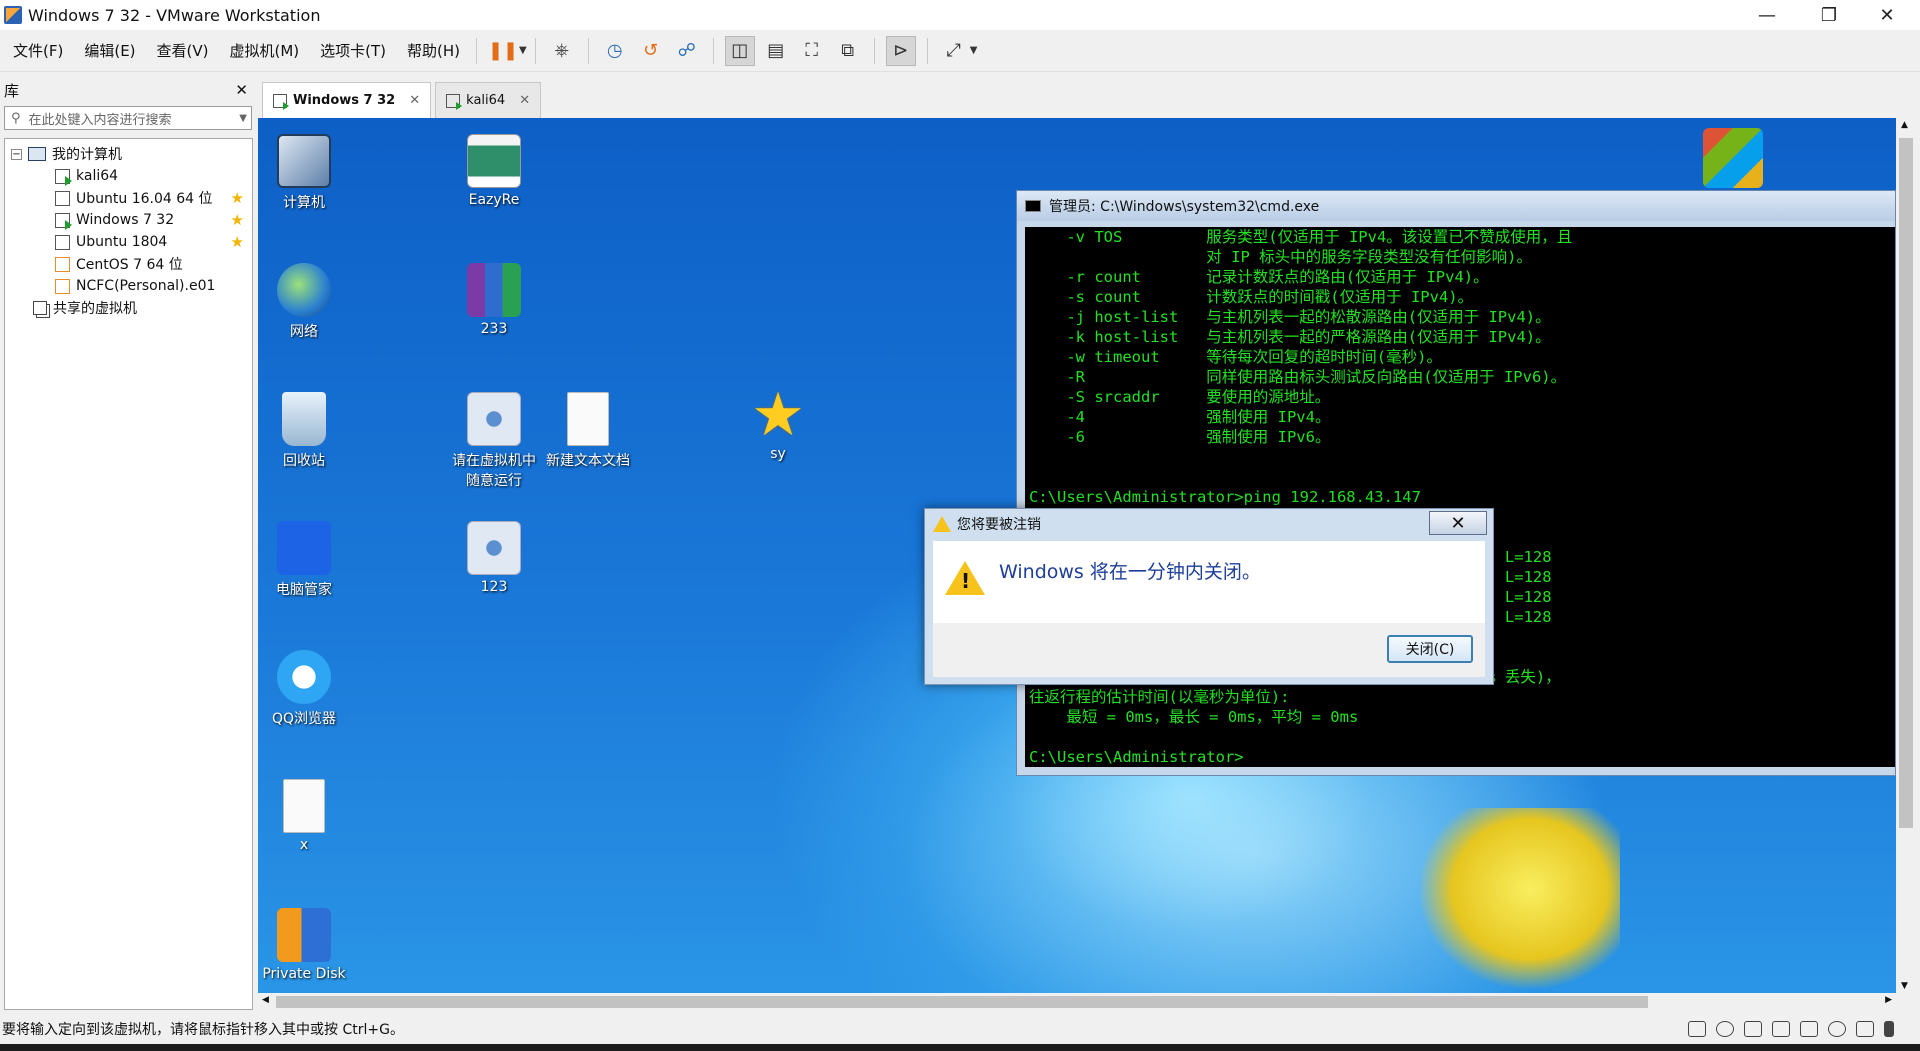  Describe the element at coordinates (1430, 649) in the screenshot. I see `close-button: 关闭(C)` at that location.